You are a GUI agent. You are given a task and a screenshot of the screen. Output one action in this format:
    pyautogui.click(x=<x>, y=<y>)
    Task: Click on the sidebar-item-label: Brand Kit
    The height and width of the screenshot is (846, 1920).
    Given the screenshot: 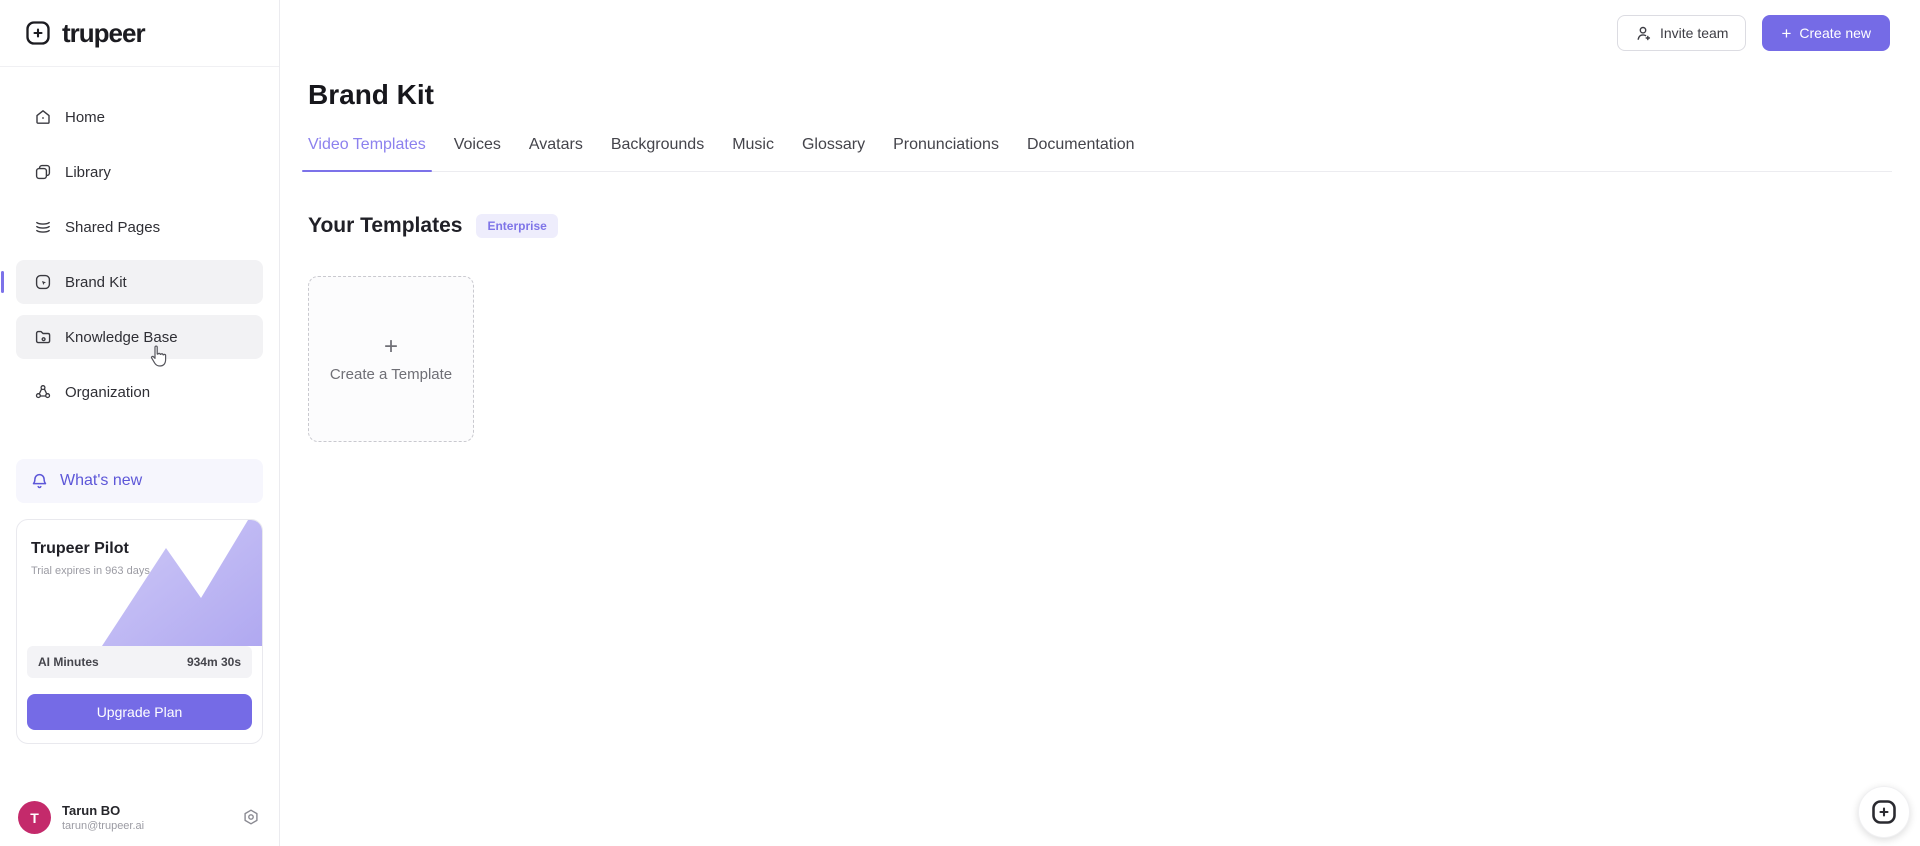 What is the action you would take?
    pyautogui.click(x=96, y=282)
    